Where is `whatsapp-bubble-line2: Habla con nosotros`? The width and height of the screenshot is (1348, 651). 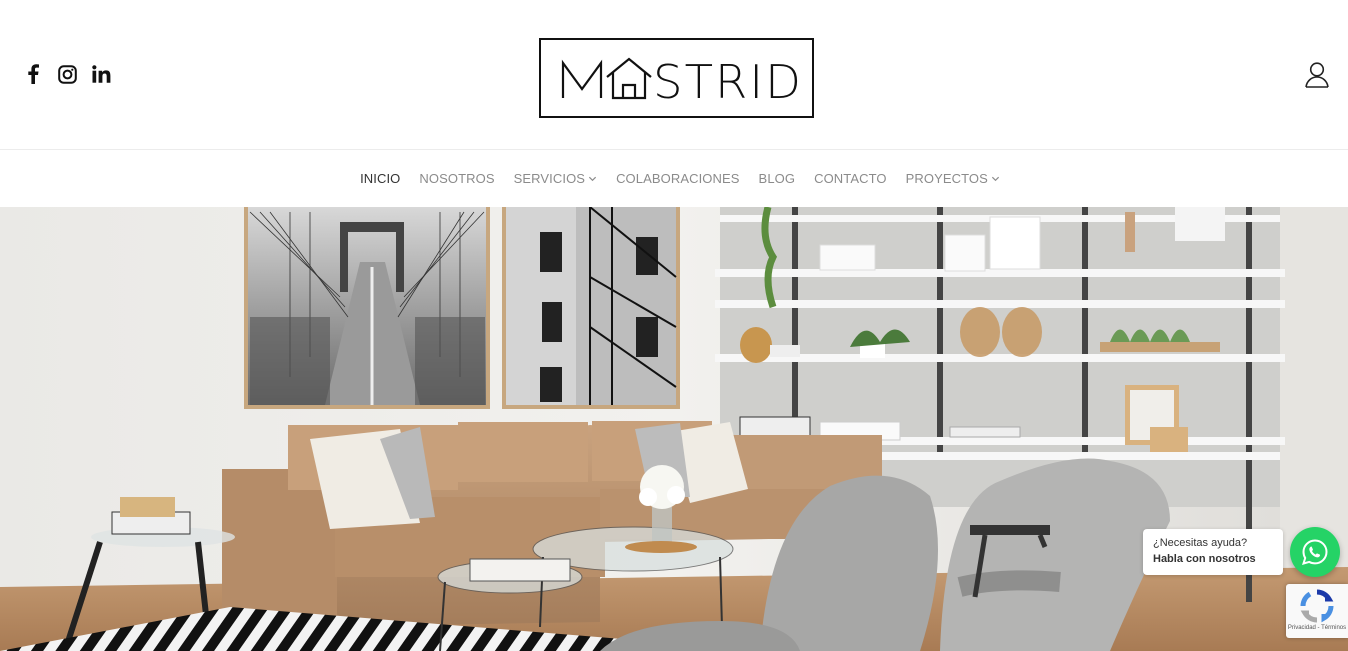
whatsapp-bubble-line2: Habla con nosotros is located at coordinates (1204, 559).